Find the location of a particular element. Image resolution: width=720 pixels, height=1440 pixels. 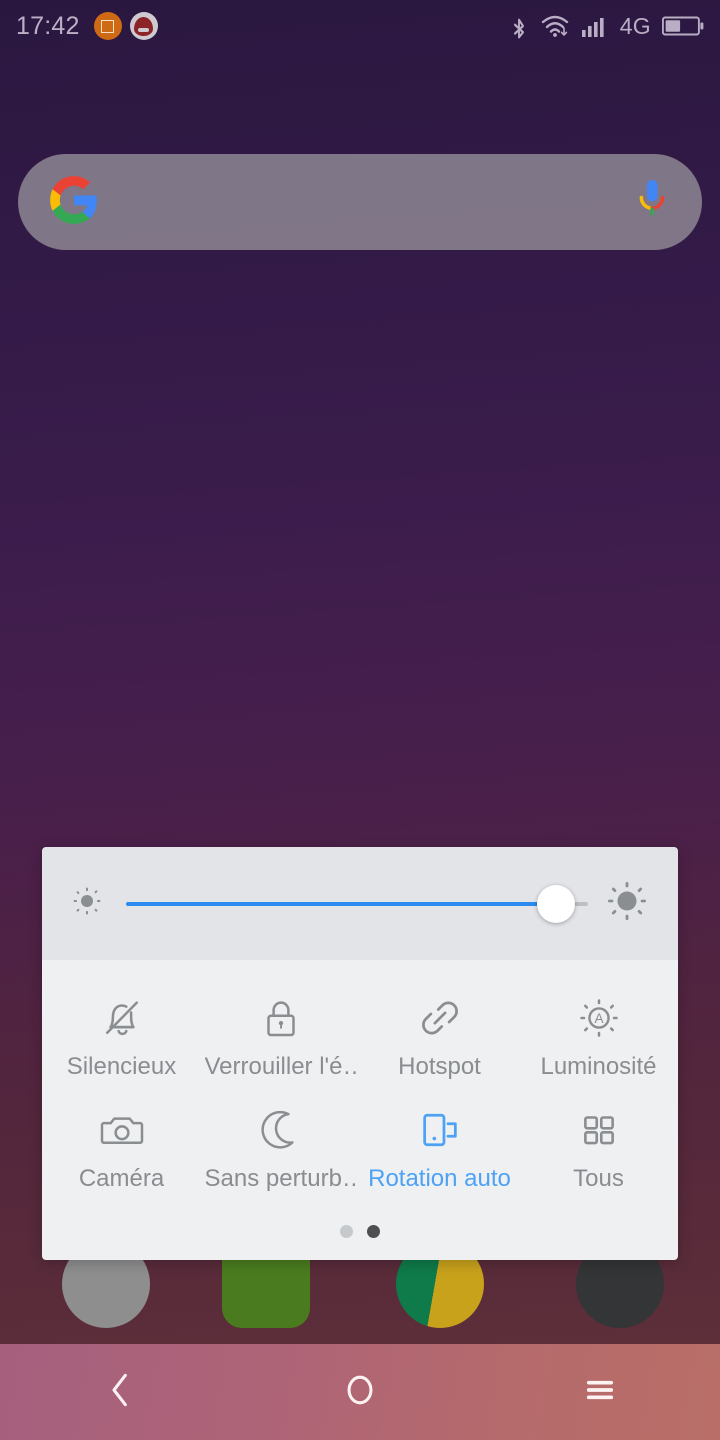

link-icon is located at coordinates (440, 1018).